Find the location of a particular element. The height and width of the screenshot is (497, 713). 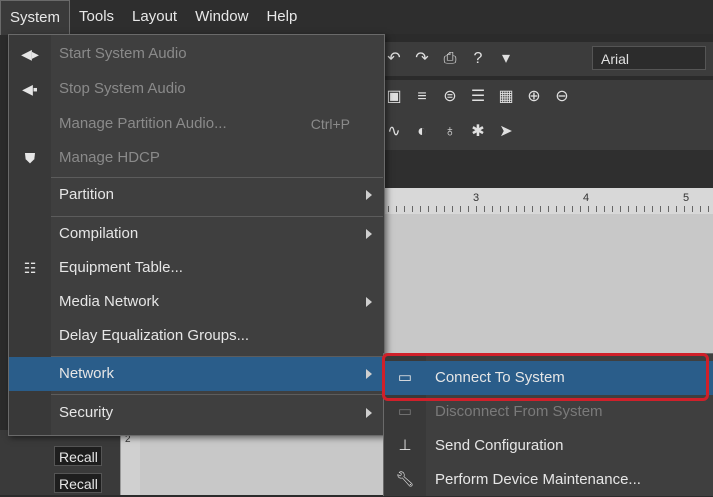

speaker-play-icon: ◀▸ is located at coordinates (30, 54).